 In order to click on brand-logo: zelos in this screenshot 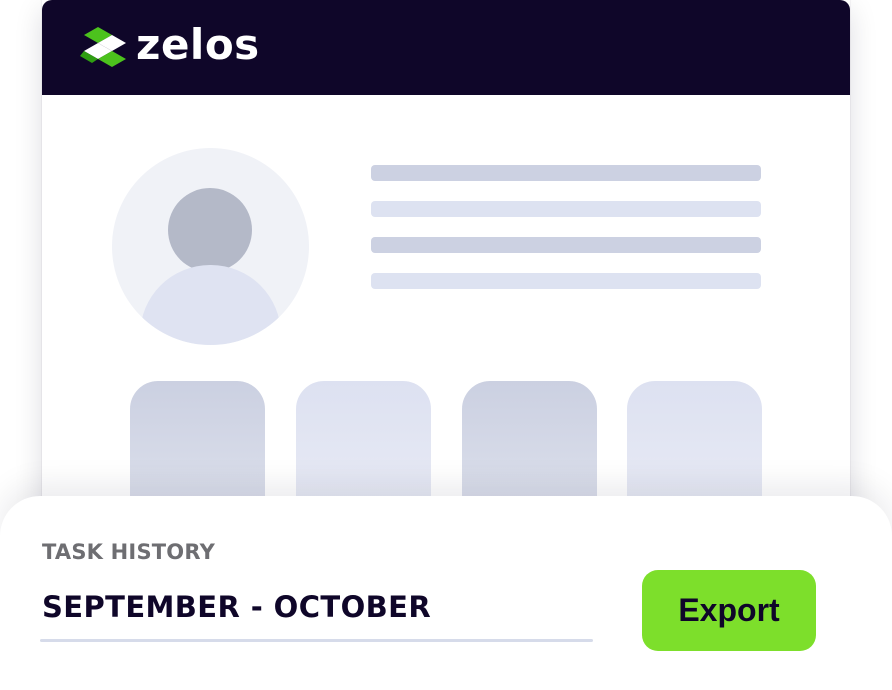, I will do `click(169, 48)`.